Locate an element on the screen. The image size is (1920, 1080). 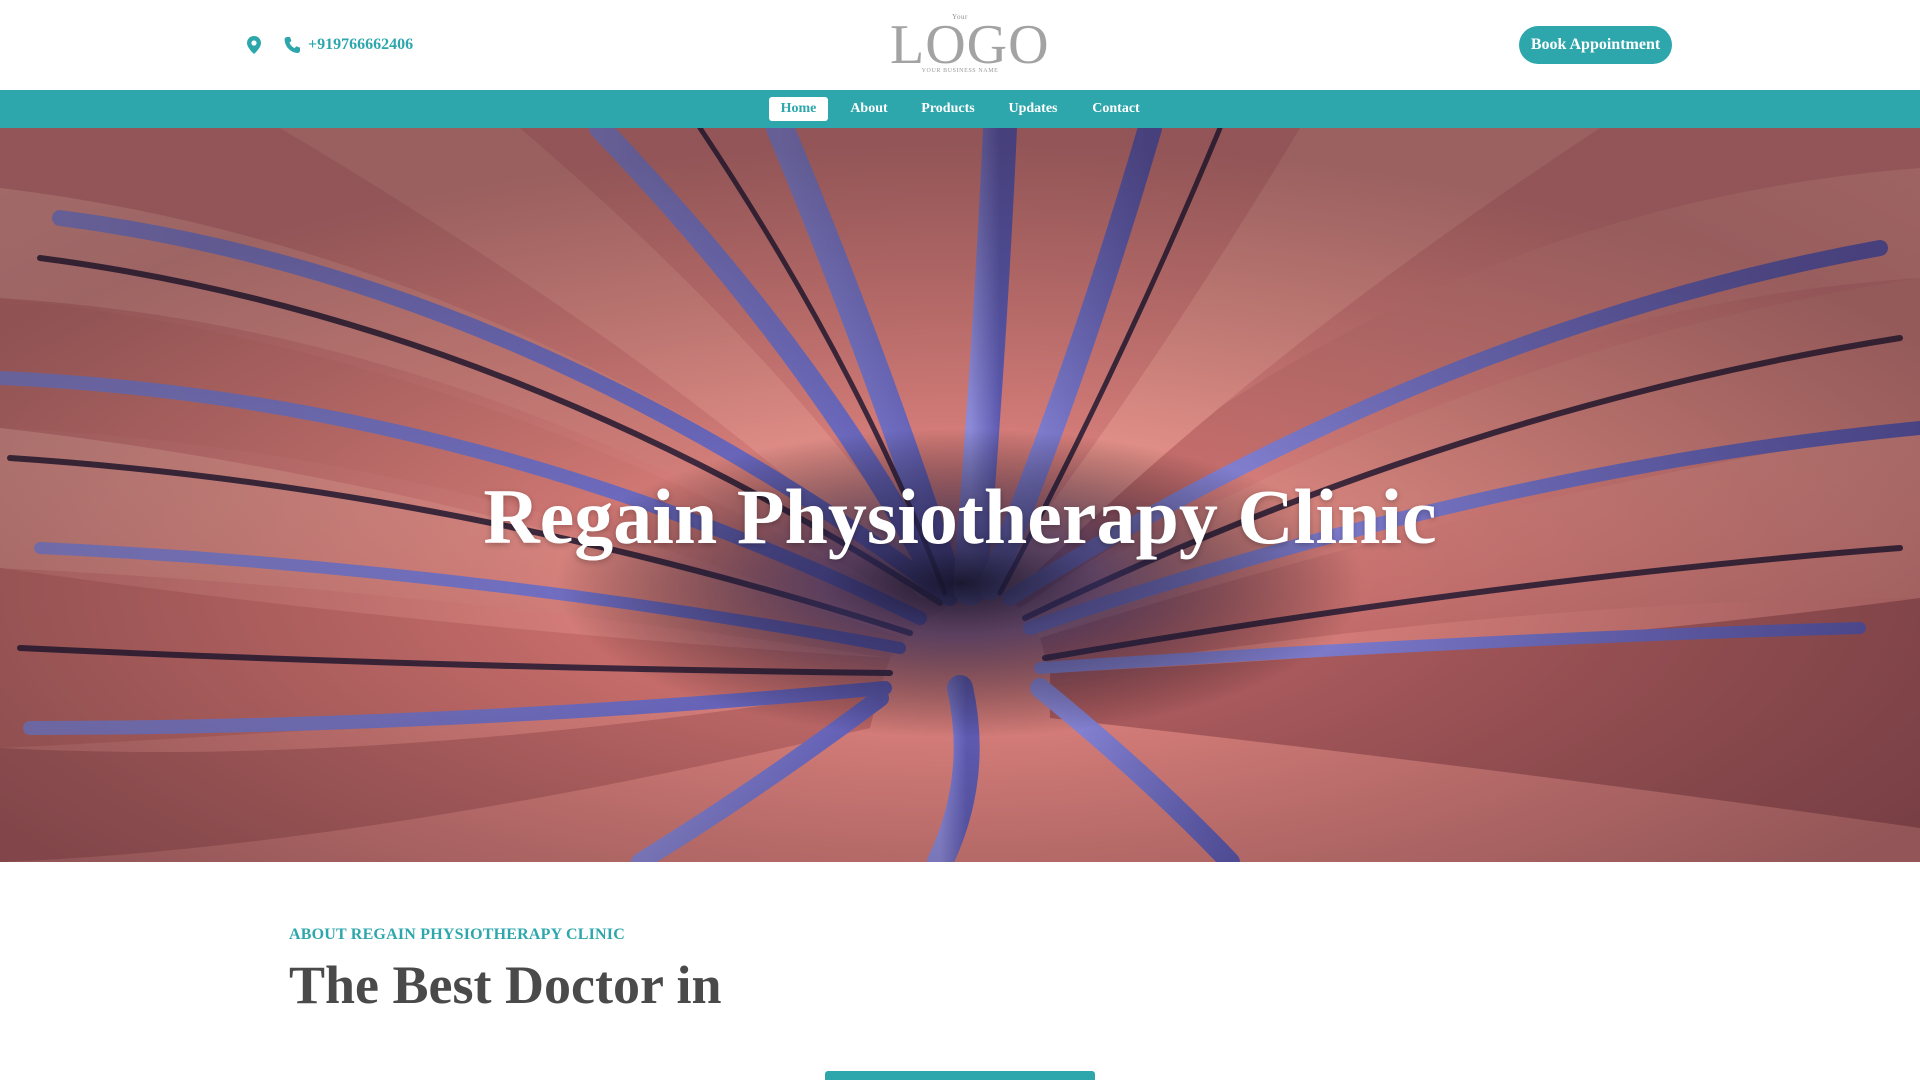
book-appointment-button: Book Appointment is located at coordinates (1595, 45).